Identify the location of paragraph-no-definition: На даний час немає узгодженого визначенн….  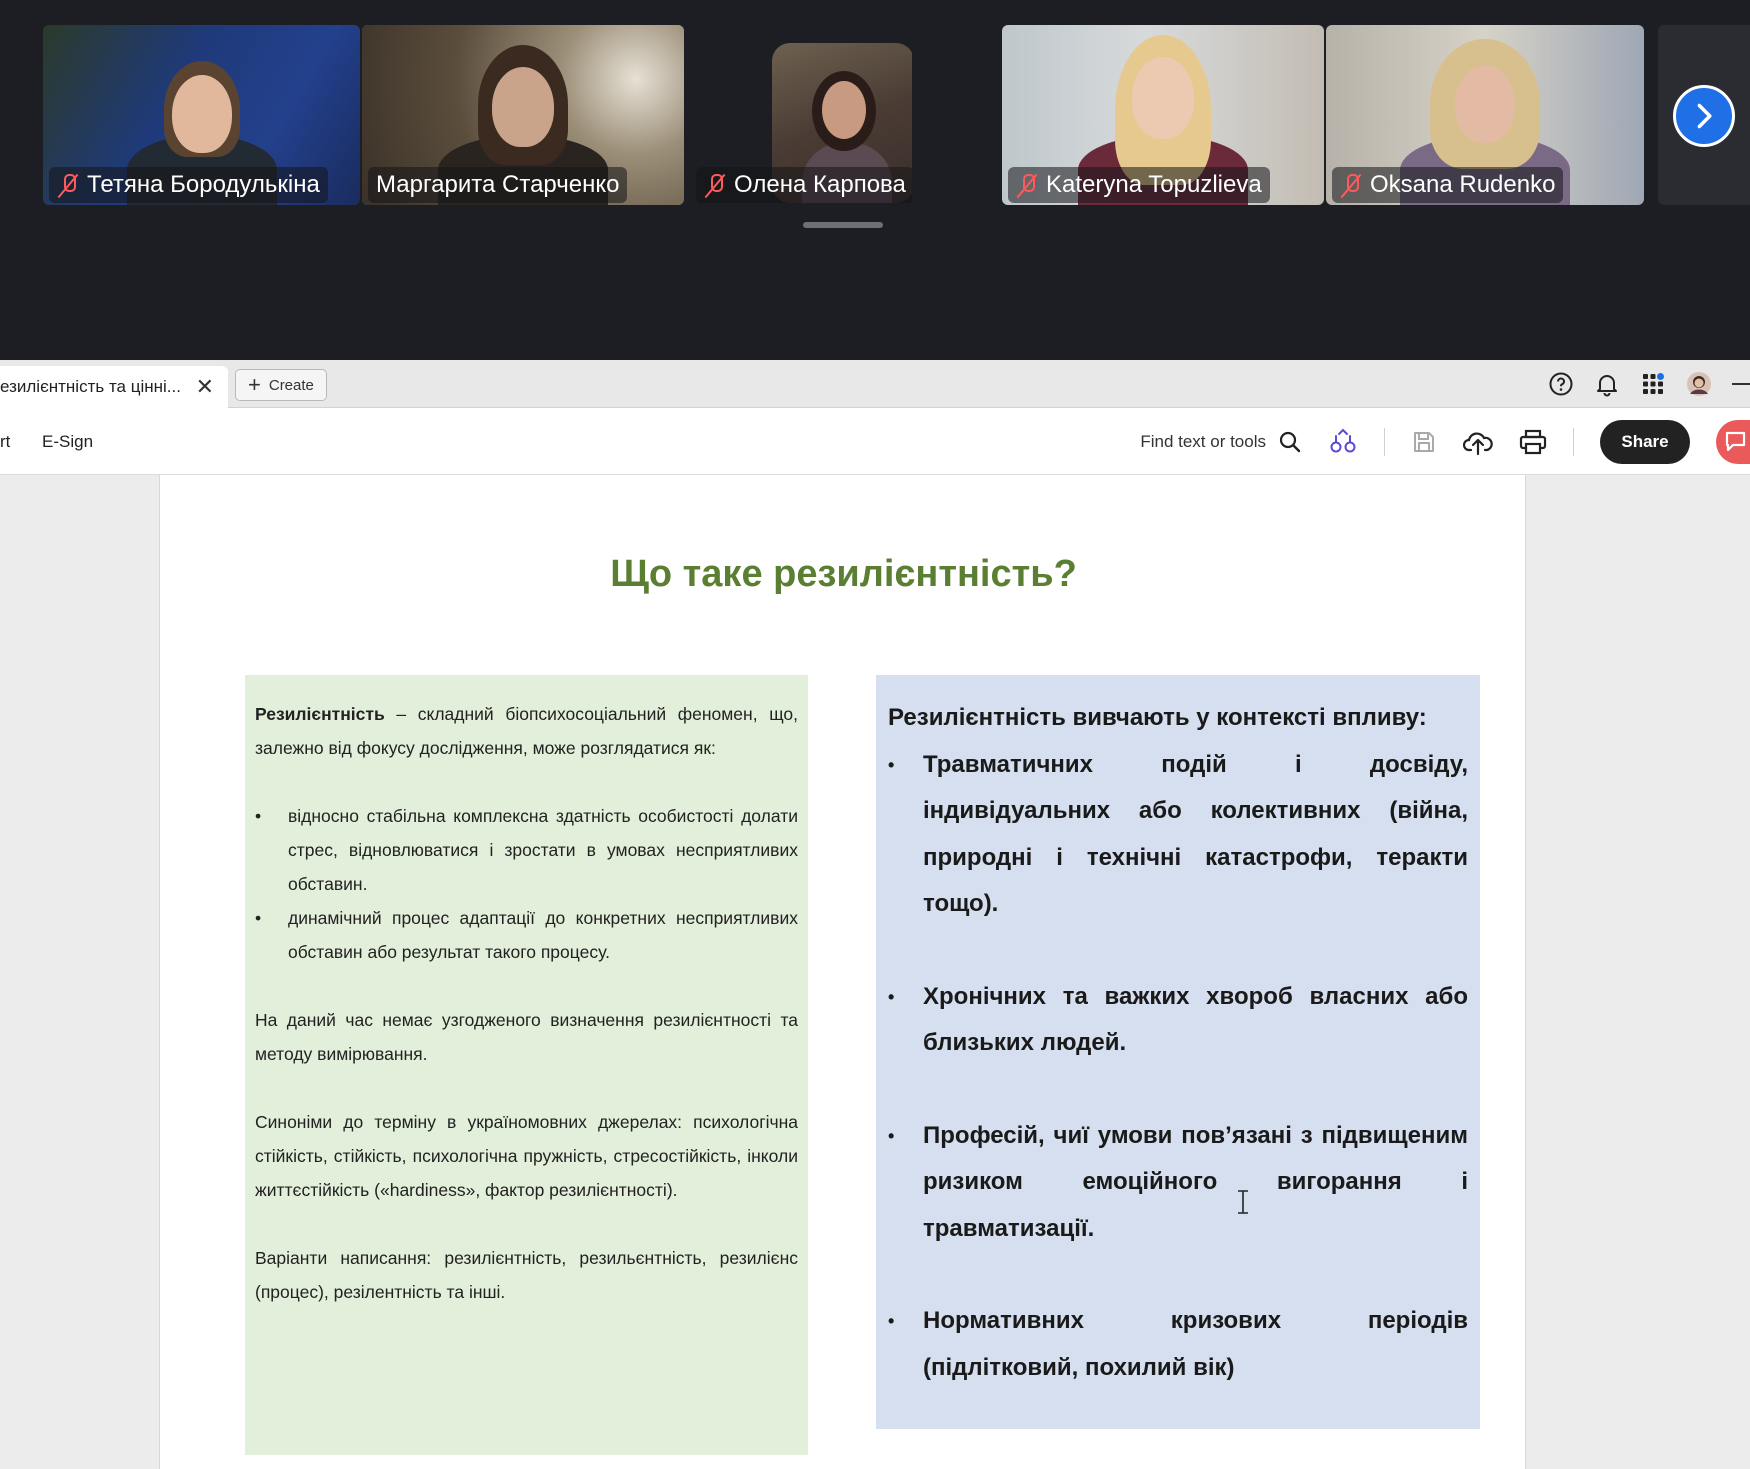
(526, 1037).